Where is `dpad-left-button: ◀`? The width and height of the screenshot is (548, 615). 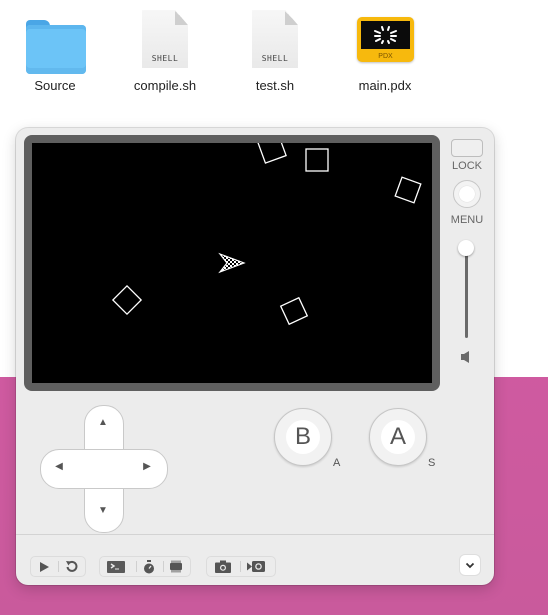
dpad-left-button: ◀ is located at coordinates (59, 467).